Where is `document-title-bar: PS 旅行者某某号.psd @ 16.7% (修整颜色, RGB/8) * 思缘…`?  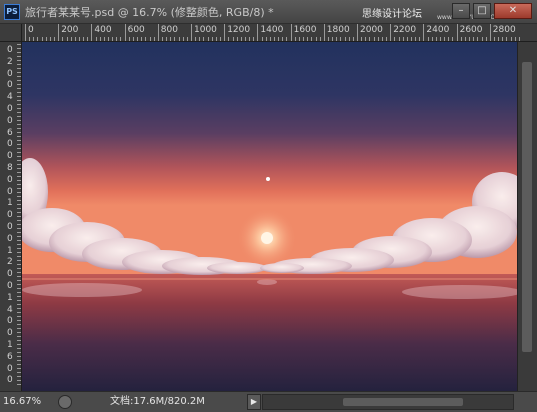 document-title-bar: PS 旅行者某某号.psd @ 16.7% (修整颜色, RGB/8) * 思缘… is located at coordinates (268, 12).